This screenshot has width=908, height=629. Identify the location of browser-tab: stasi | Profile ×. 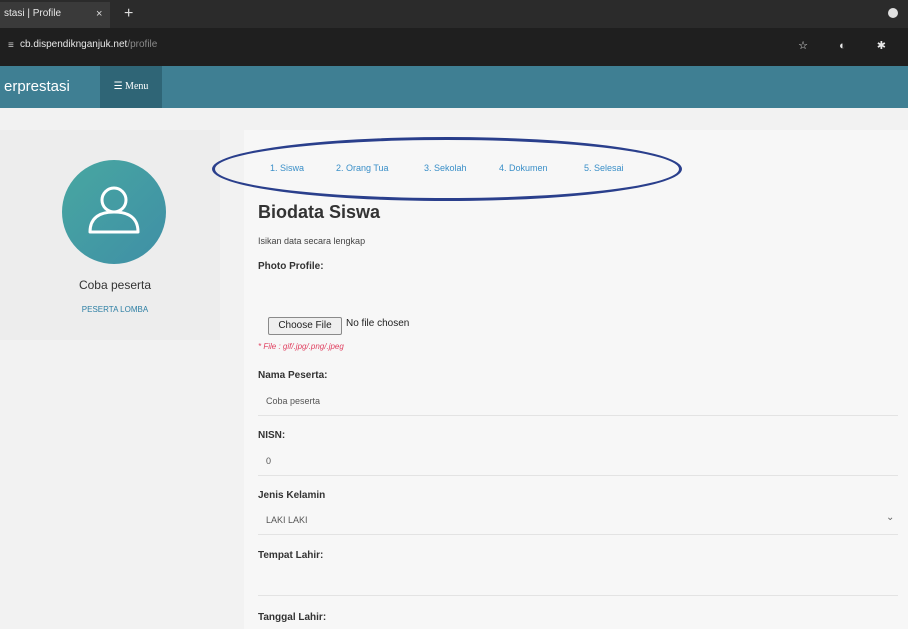
(55, 15).